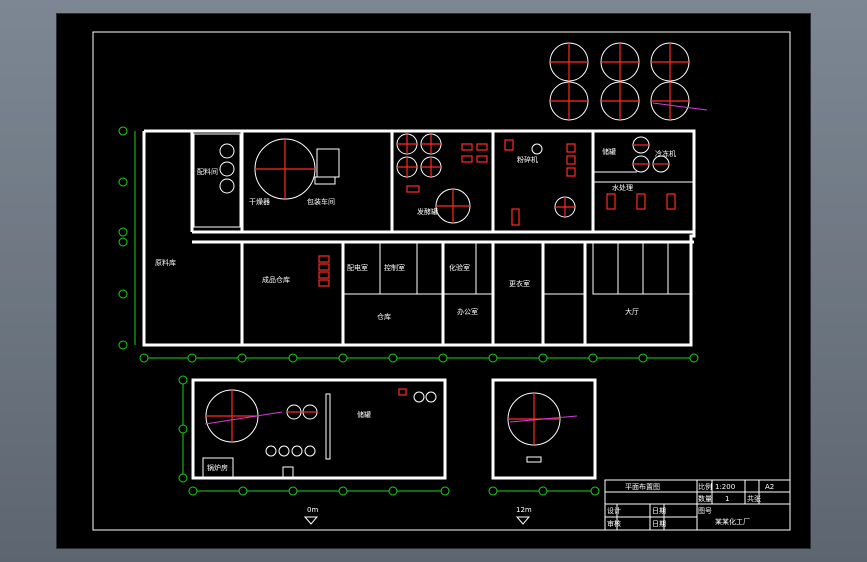 Image resolution: width=867 pixels, height=562 pixels. I want to click on label-room-3: 化验室, so click(459, 267).